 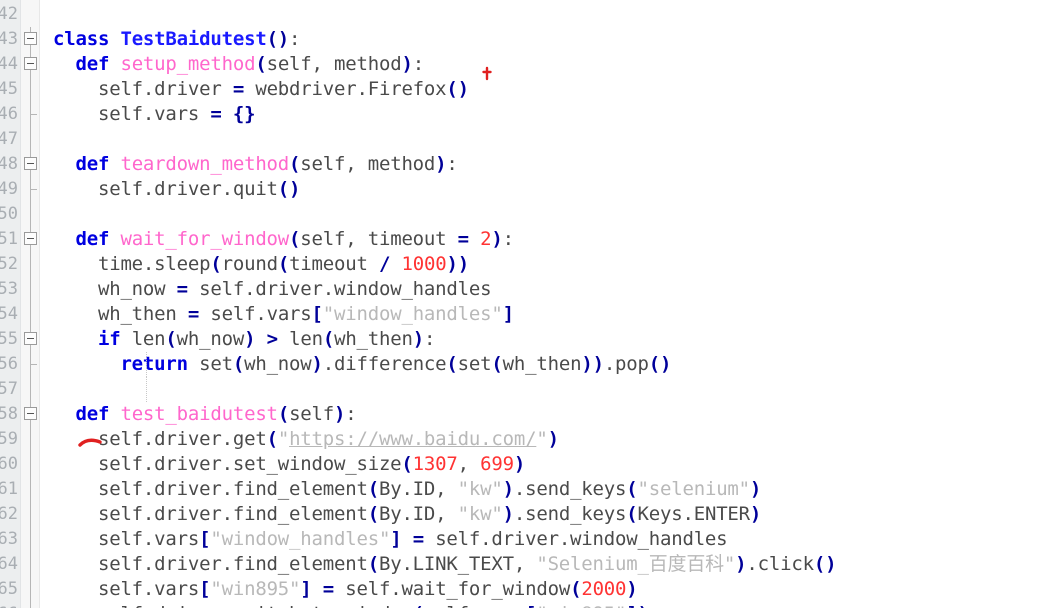 I want to click on line-number: 466, so click(x=10, y=605).